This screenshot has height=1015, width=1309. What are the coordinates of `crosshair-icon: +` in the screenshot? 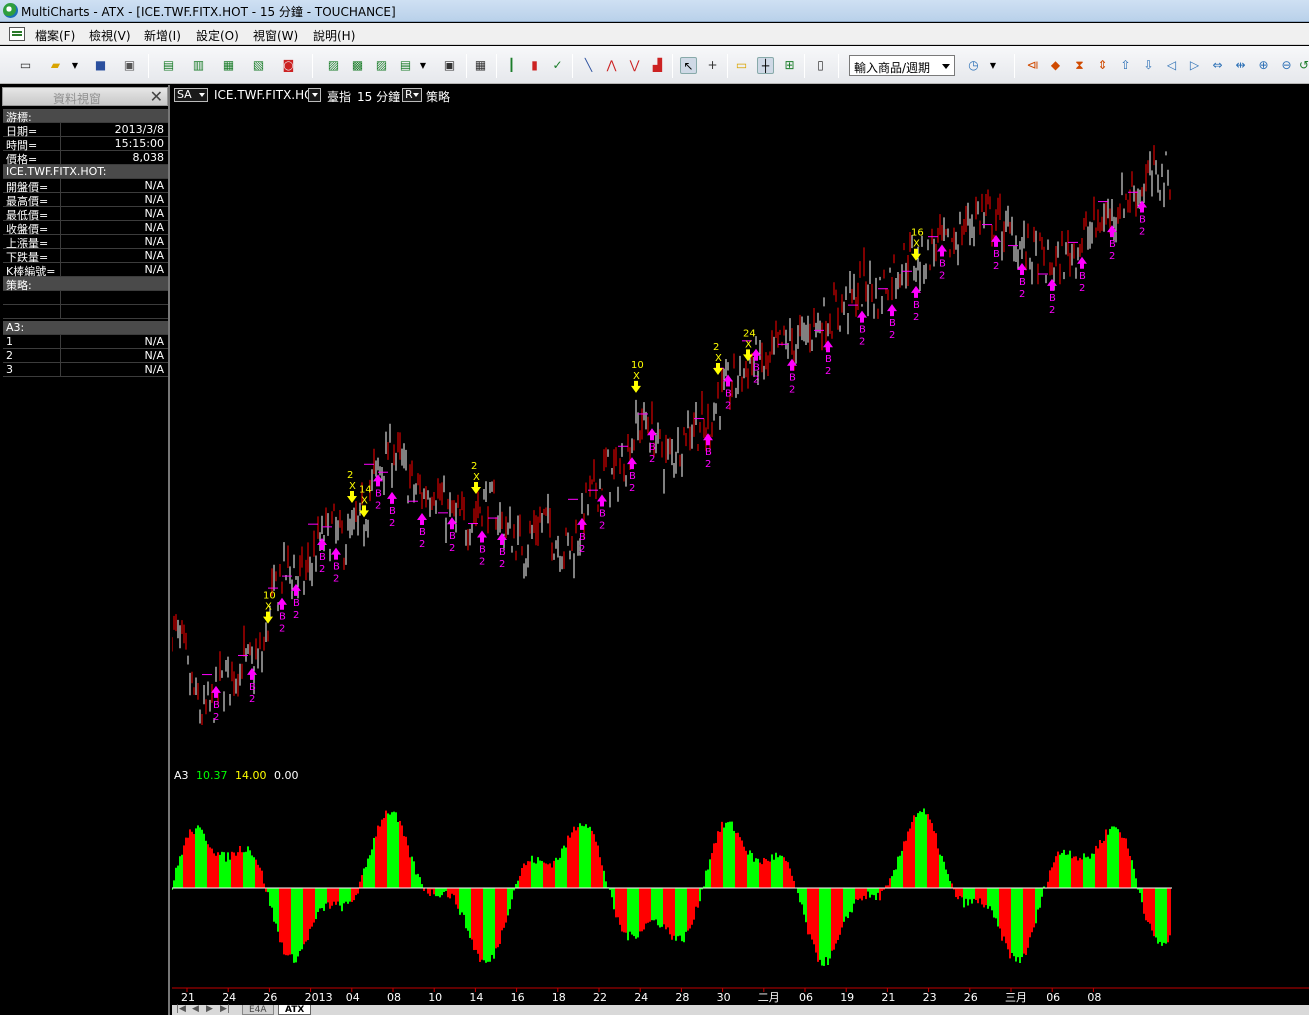 It's located at (712, 65).